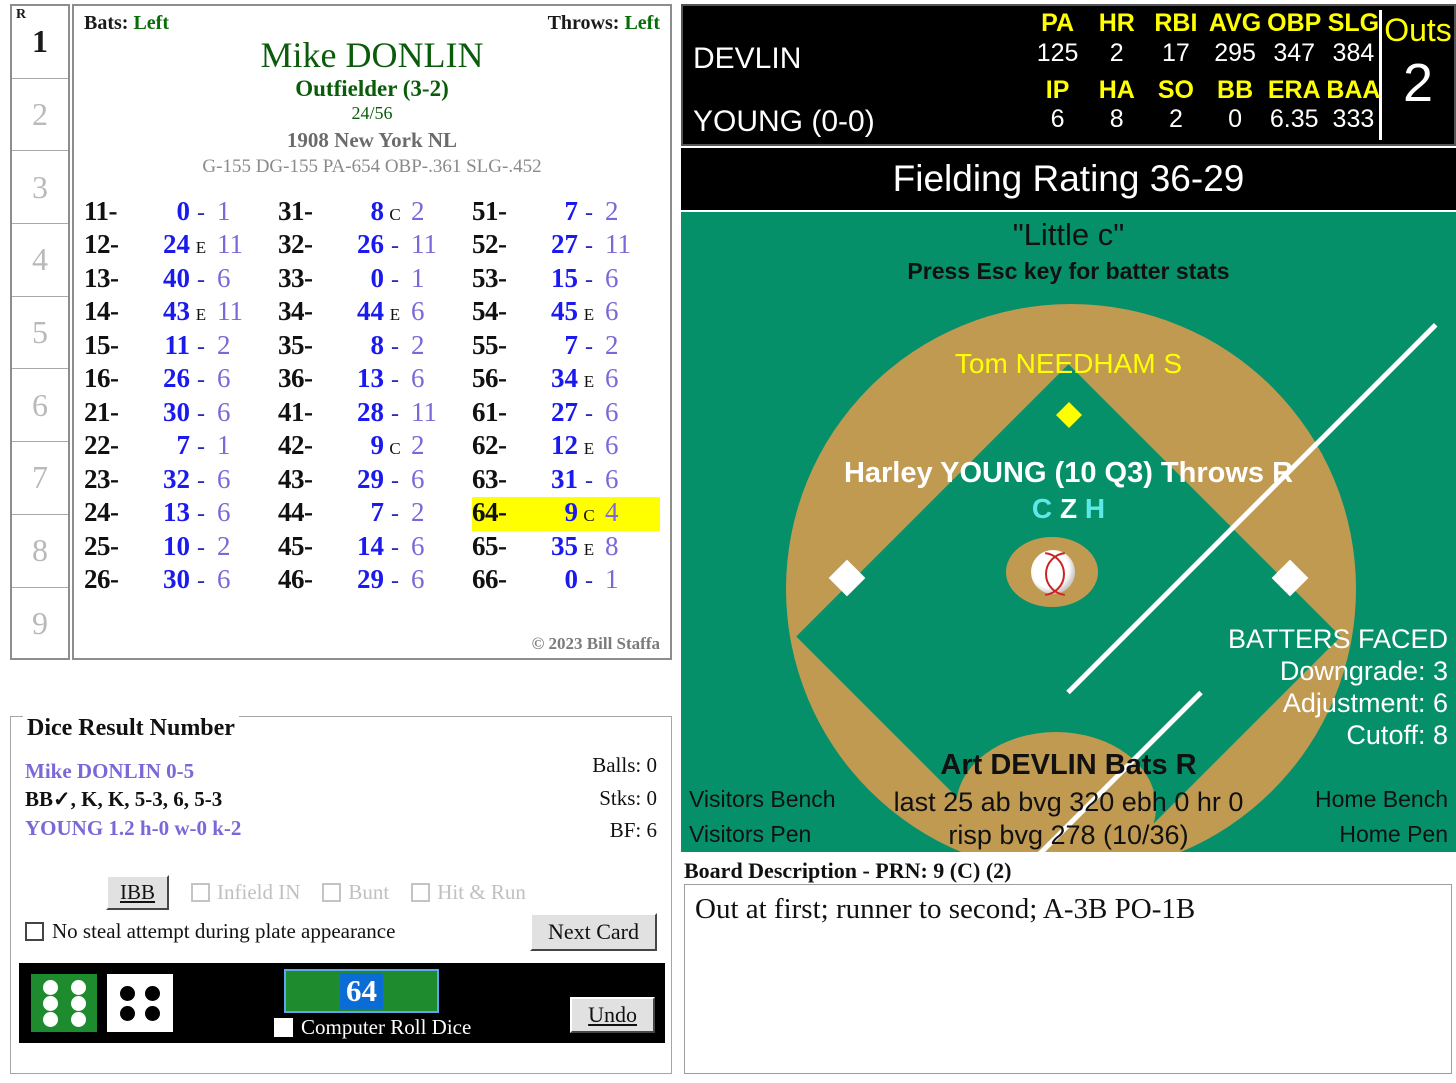 Image resolution: width=1456 pixels, height=1083 pixels. Describe the element at coordinates (101, 311) in the screenshot. I see `roll-code: 14-` at that location.